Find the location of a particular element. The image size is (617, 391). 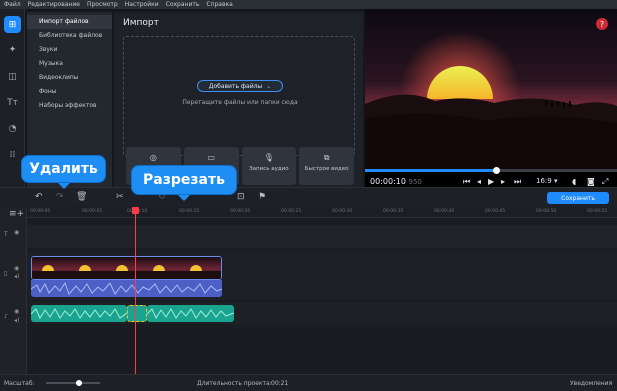

cut-icon: ✂ is located at coordinates (120, 197).